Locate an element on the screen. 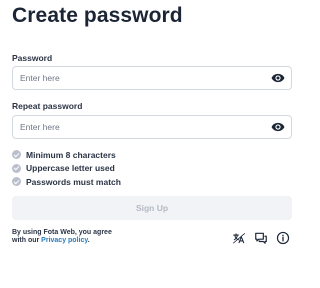  password-label: Password is located at coordinates (32, 58).